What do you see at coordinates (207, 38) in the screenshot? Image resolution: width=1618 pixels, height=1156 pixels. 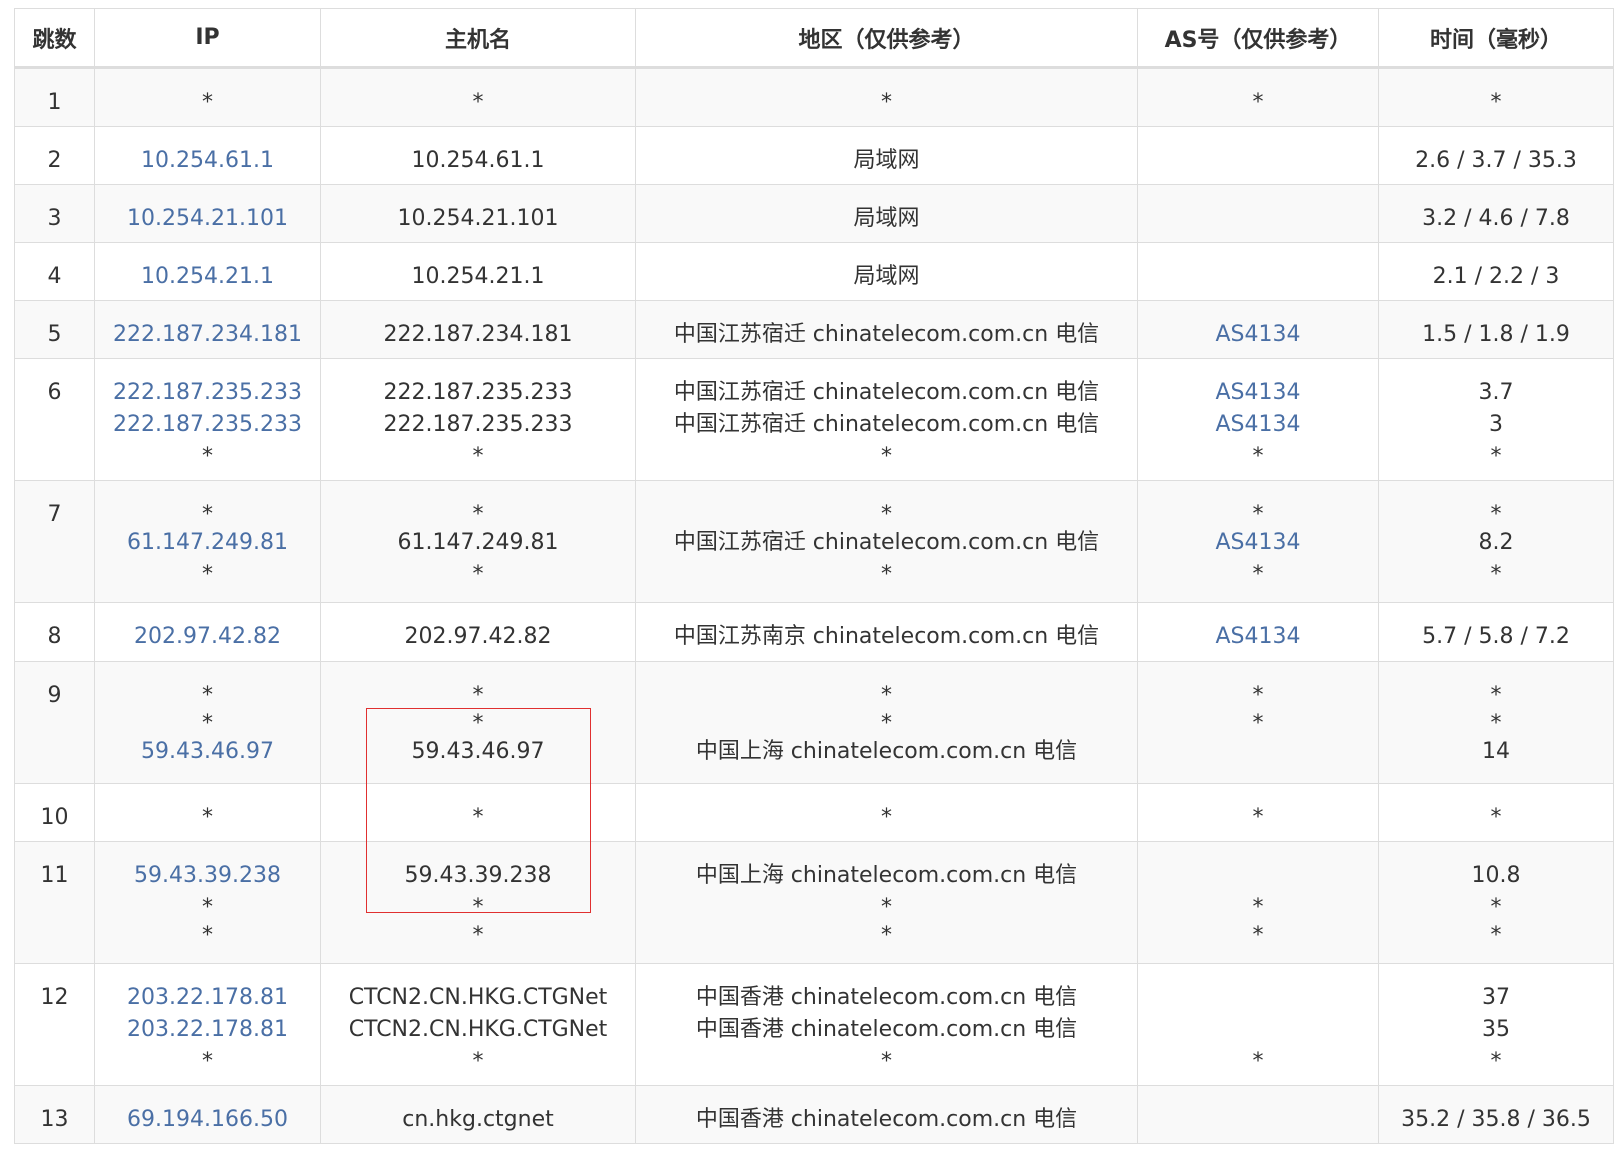 I see `header-ip: IP` at bounding box center [207, 38].